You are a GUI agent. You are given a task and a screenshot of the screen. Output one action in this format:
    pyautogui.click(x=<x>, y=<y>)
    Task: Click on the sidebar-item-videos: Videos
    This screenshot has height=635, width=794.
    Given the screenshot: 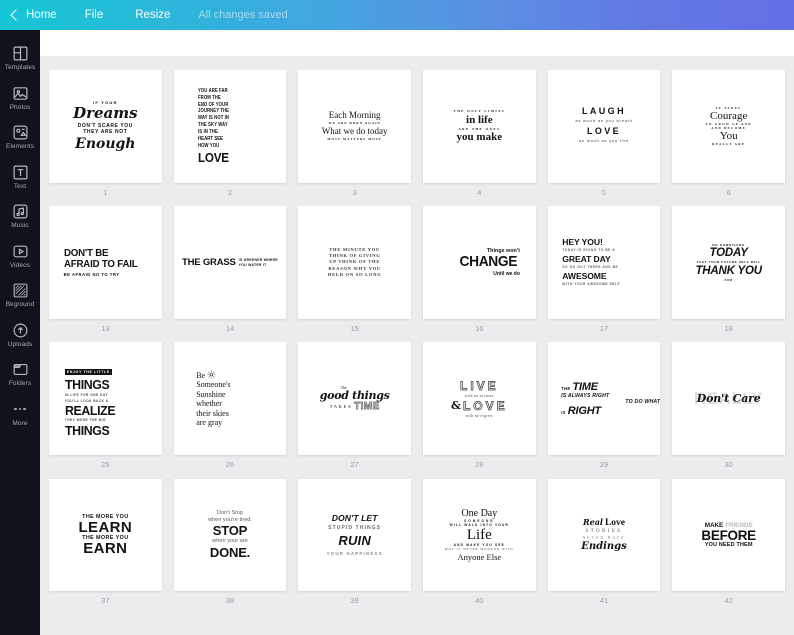 What is the action you would take?
    pyautogui.click(x=20, y=256)
    